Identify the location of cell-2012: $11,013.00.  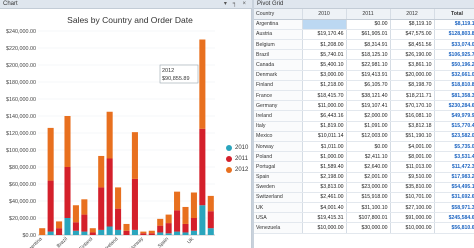
(412, 167).